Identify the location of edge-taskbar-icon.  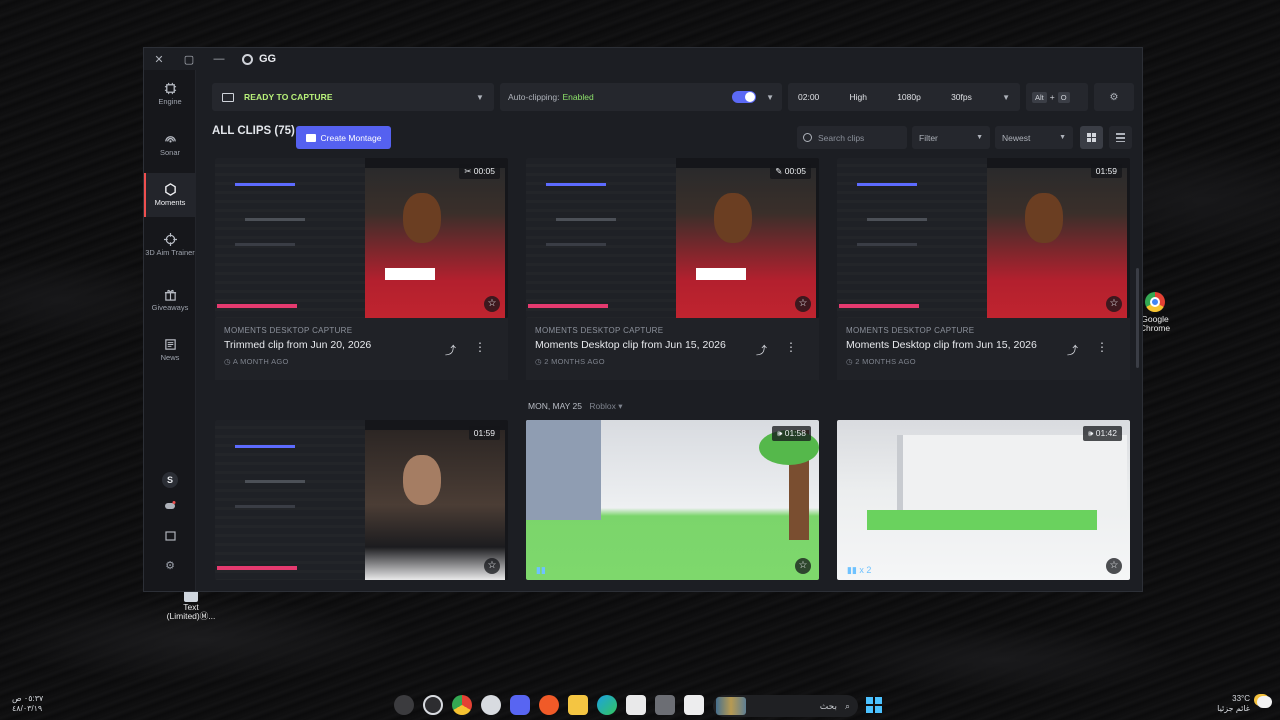
(607, 705).